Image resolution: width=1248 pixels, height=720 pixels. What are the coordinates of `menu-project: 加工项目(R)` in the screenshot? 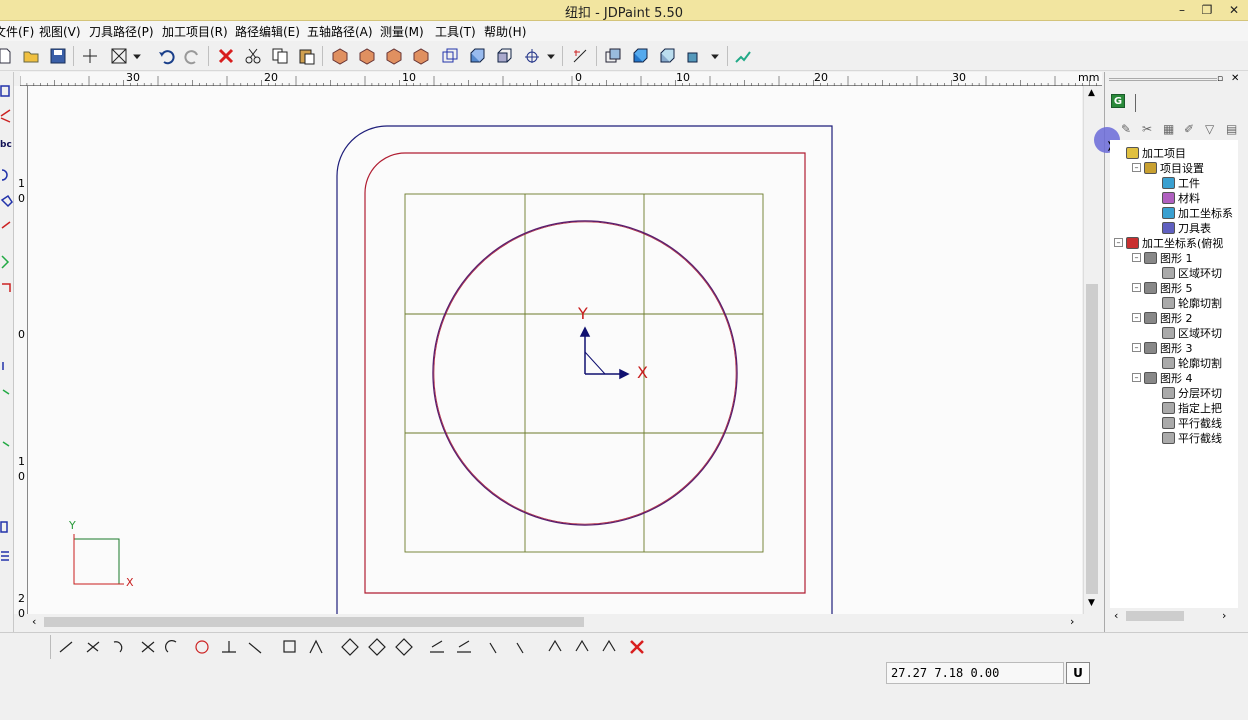 It's located at (195, 31).